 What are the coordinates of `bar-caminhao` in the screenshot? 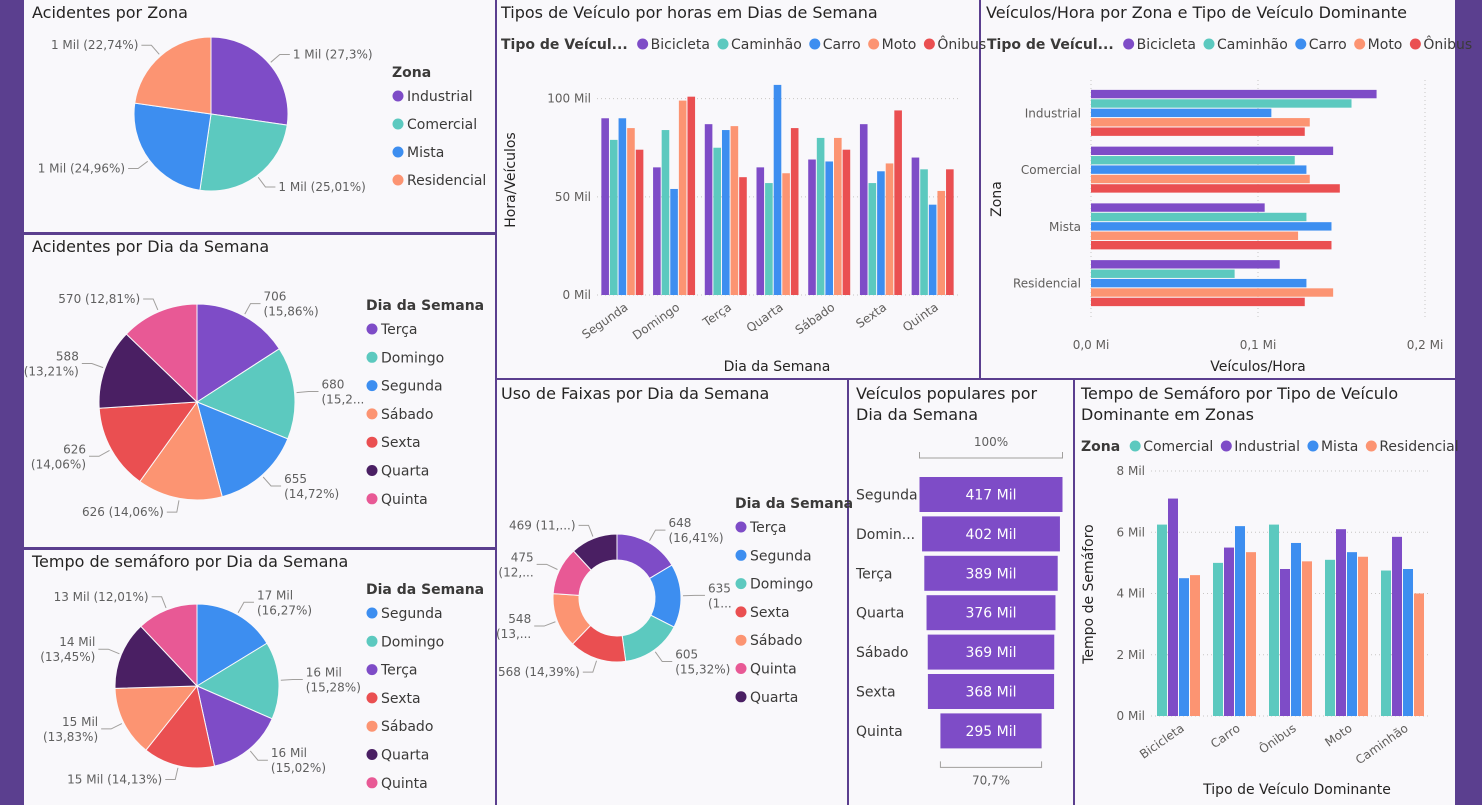 It's located at (1193, 160).